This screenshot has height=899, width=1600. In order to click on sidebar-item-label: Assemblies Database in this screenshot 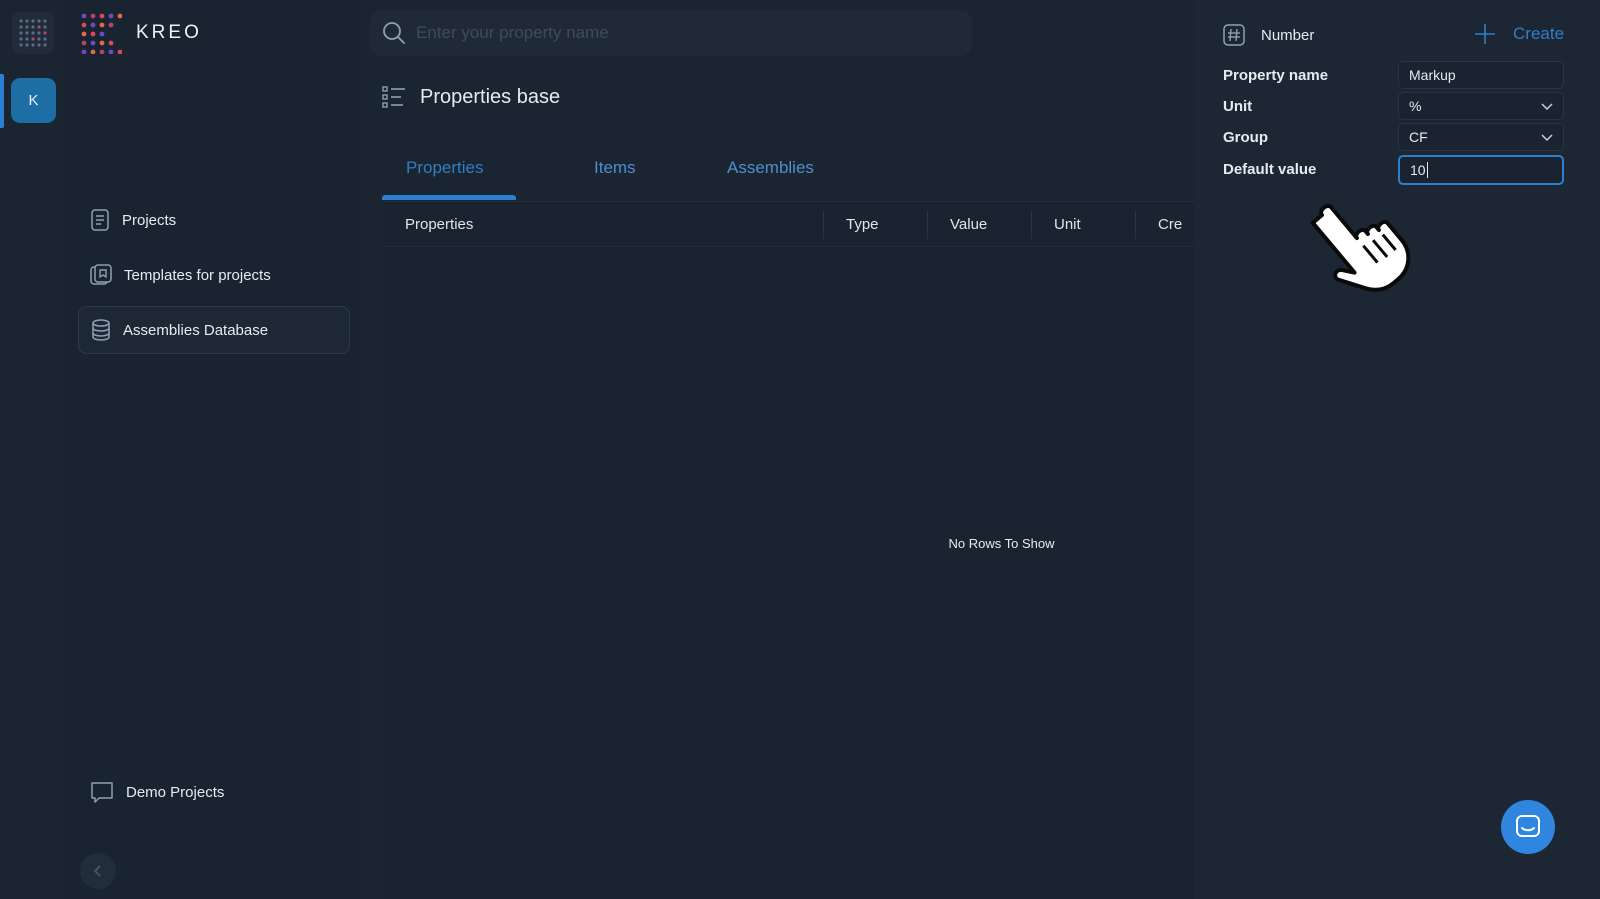, I will do `click(196, 330)`.